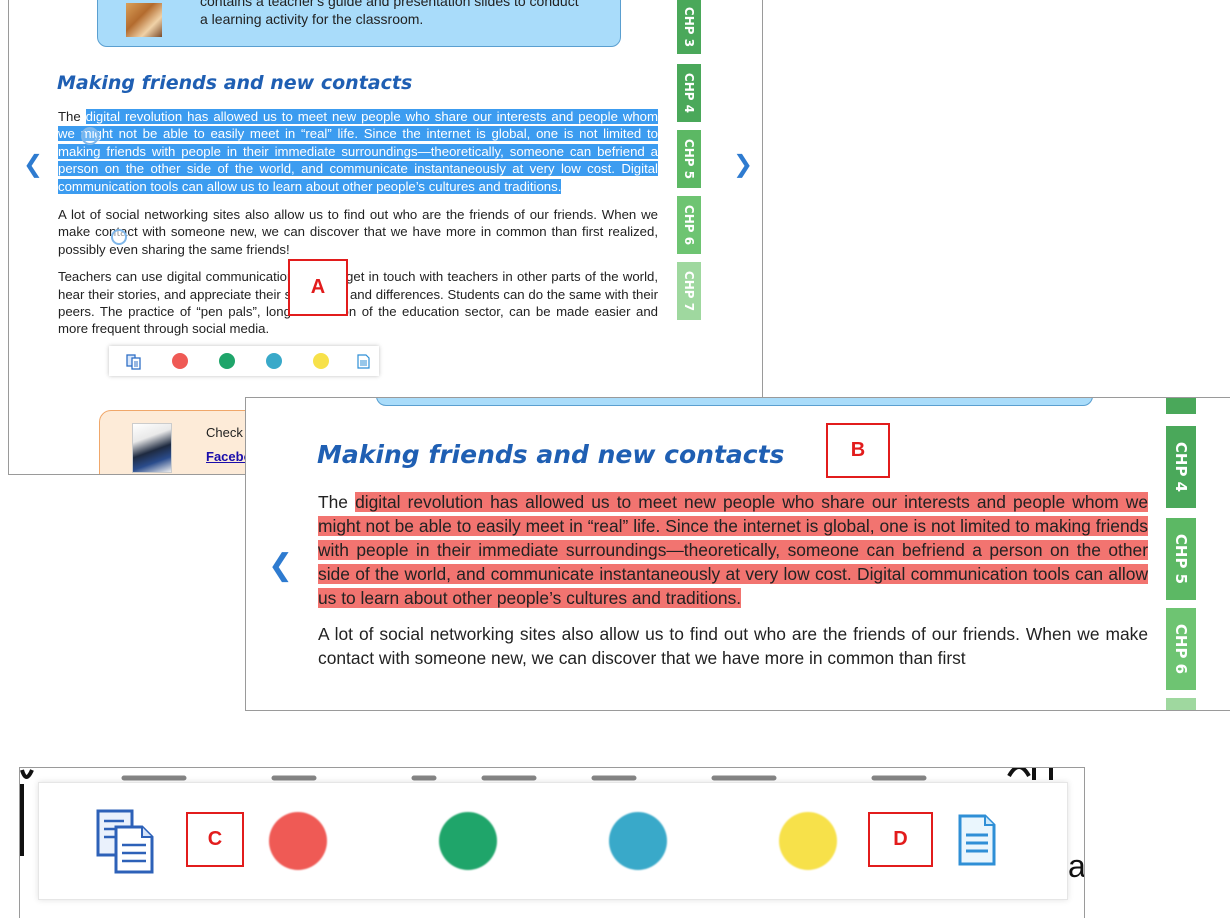  Describe the element at coordinates (119, 237) in the screenshot. I see `selection-end-handle` at that location.